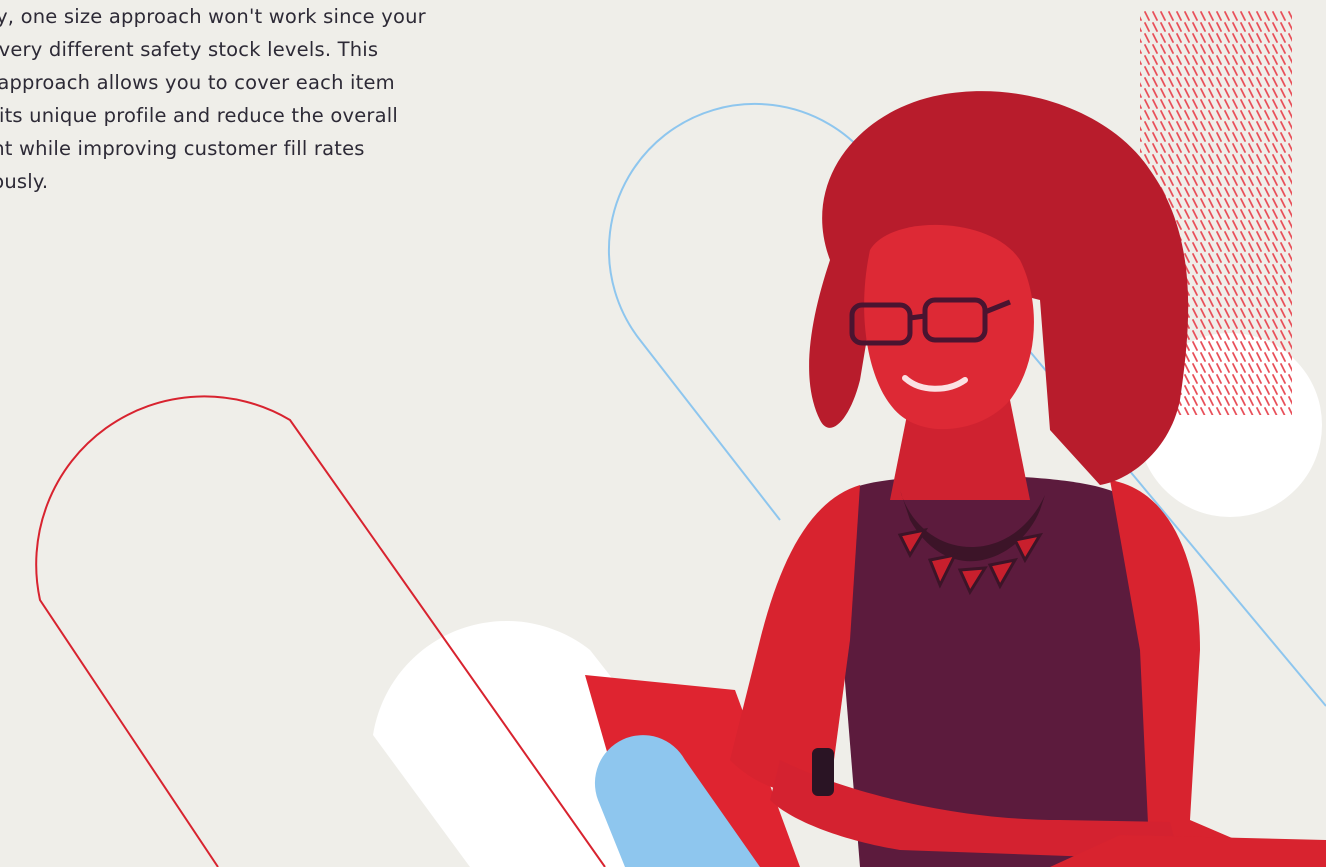 The width and height of the screenshot is (1326, 867). What do you see at coordinates (795, 639) in the screenshot?
I see `left-arm-shape` at bounding box center [795, 639].